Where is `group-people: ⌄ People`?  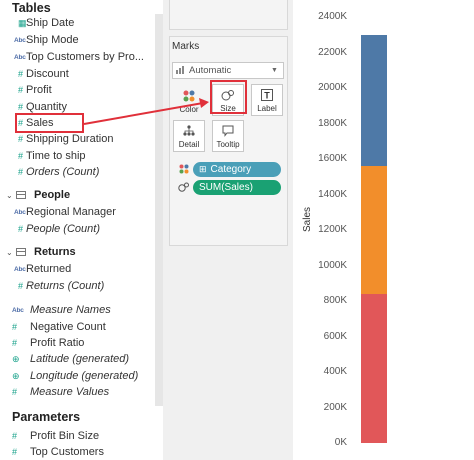 group-people: ⌄ People is located at coordinates (38, 195).